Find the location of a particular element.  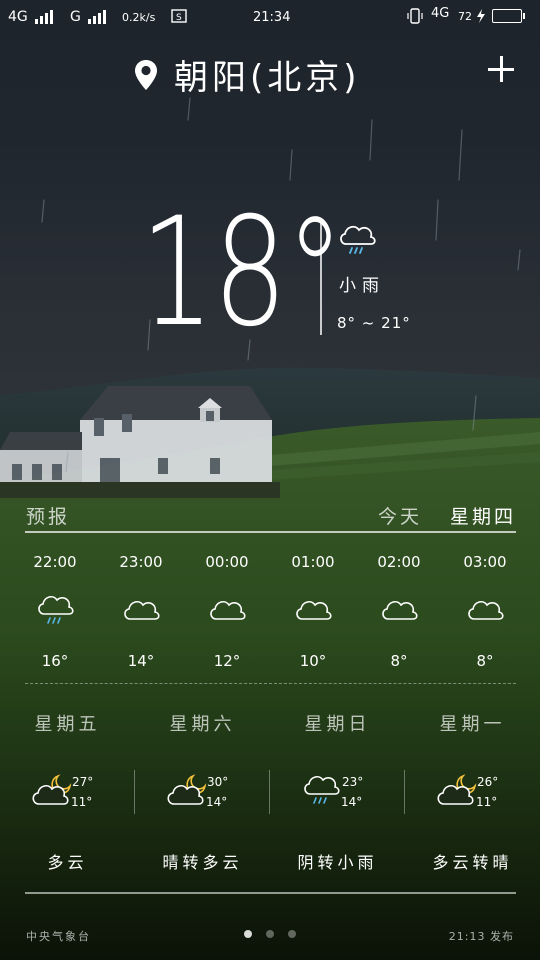

forecast-header-divider is located at coordinates (270, 532).